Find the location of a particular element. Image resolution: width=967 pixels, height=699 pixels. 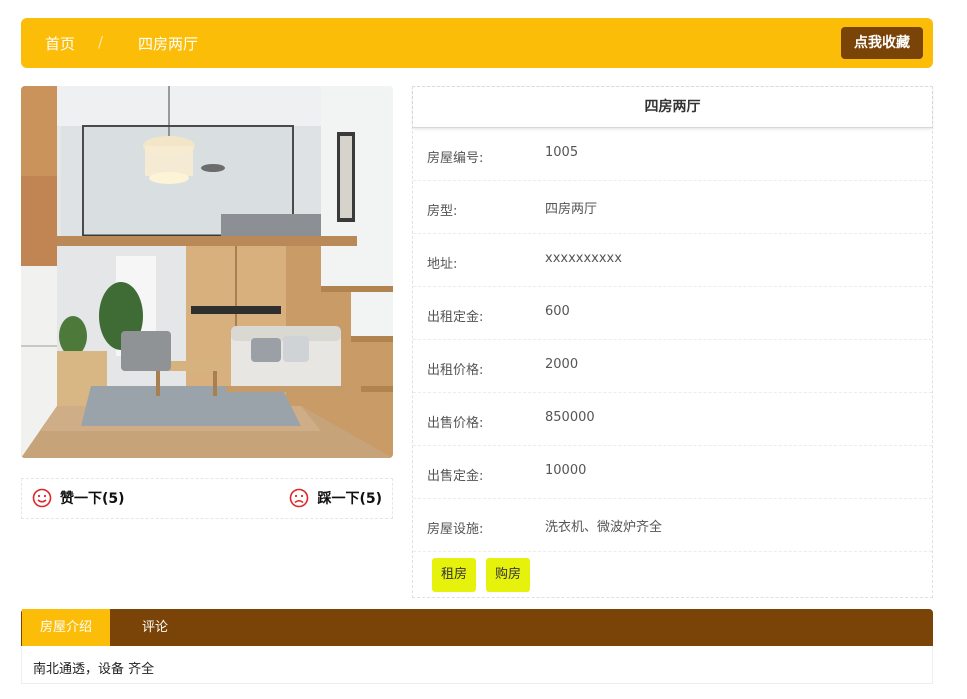

tab-house-intro: 房屋介绍 is located at coordinates (66, 627).